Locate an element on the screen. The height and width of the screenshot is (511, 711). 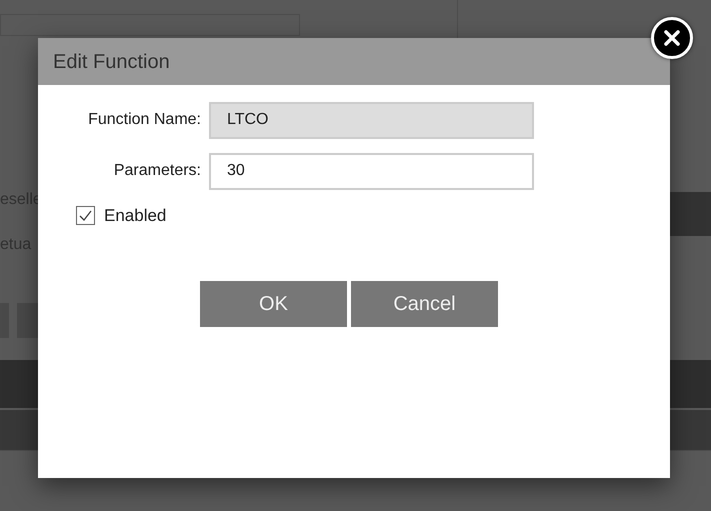
checkbox is located at coordinates (85, 216).